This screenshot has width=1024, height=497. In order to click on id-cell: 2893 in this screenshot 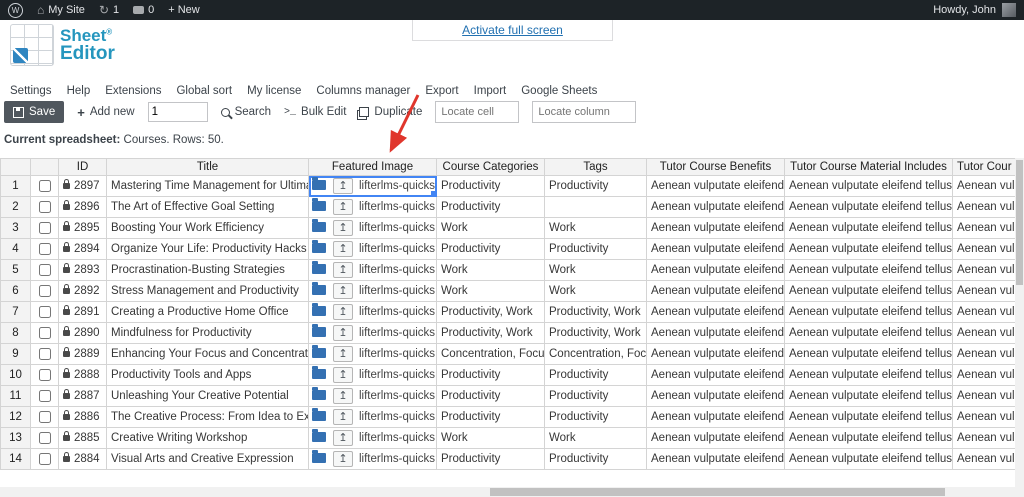, I will do `click(82, 270)`.